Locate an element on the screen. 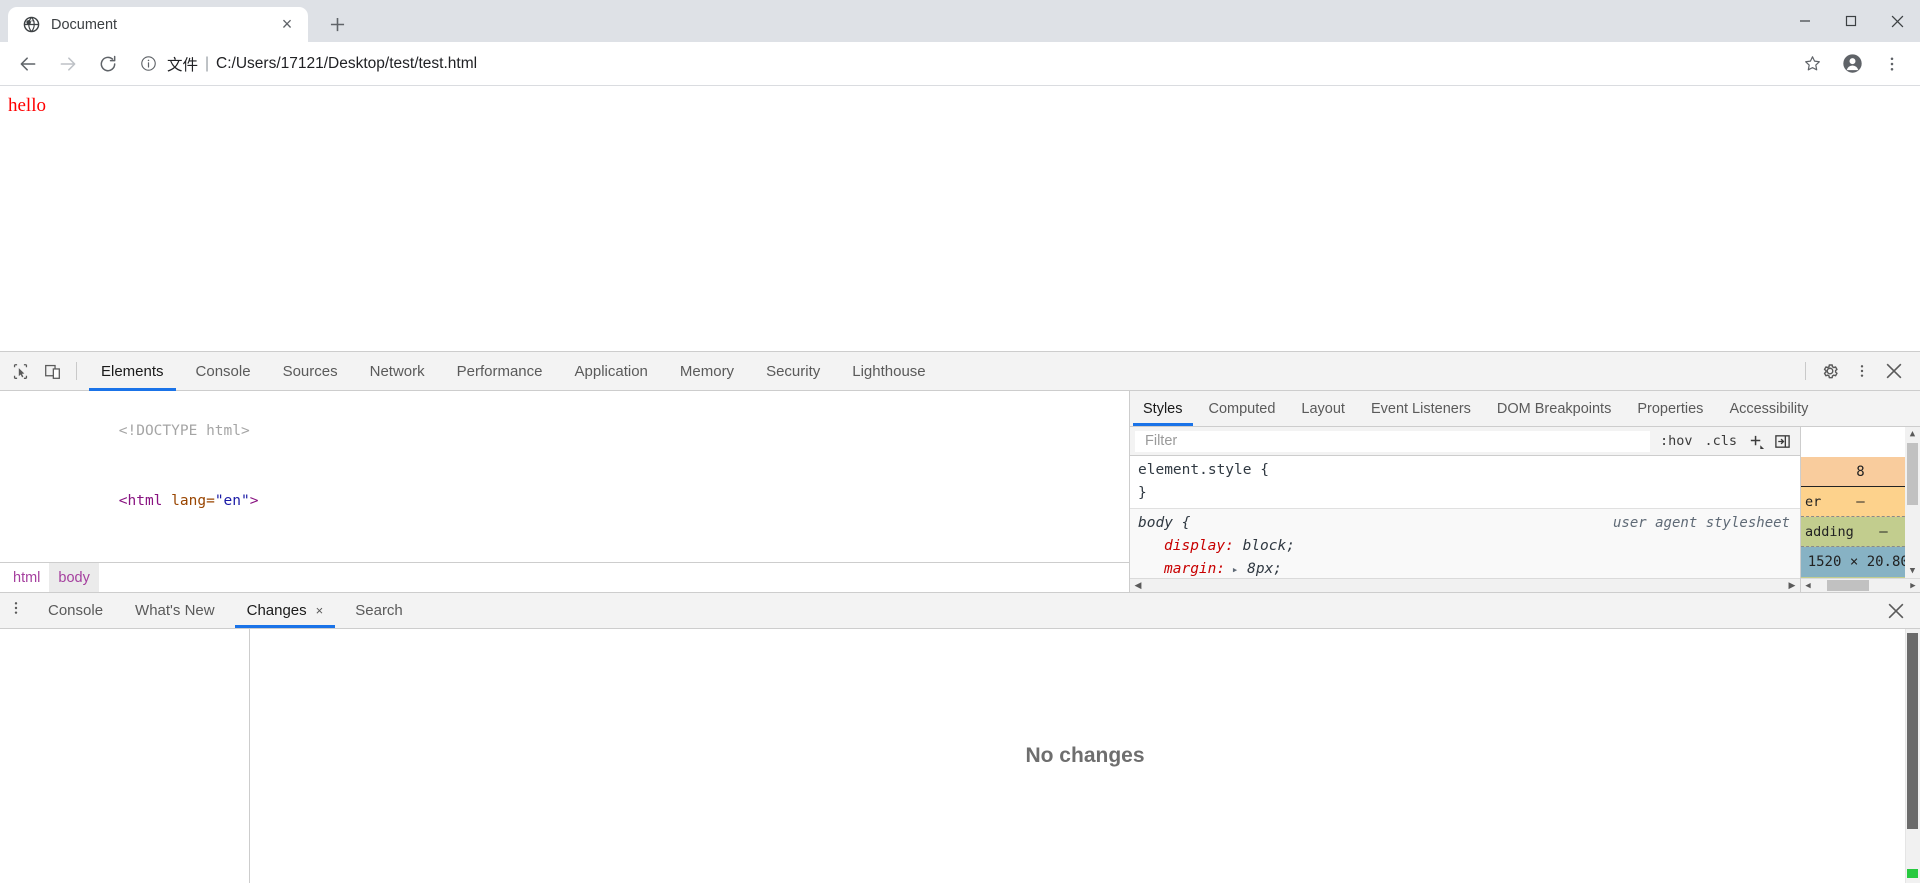 This screenshot has height=883, width=1920. new-tab-button is located at coordinates (337, 24).